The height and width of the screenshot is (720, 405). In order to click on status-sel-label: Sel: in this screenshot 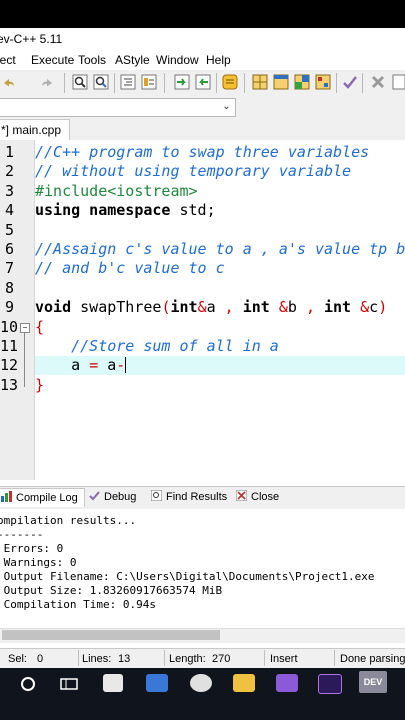, I will do `click(17, 659)`.